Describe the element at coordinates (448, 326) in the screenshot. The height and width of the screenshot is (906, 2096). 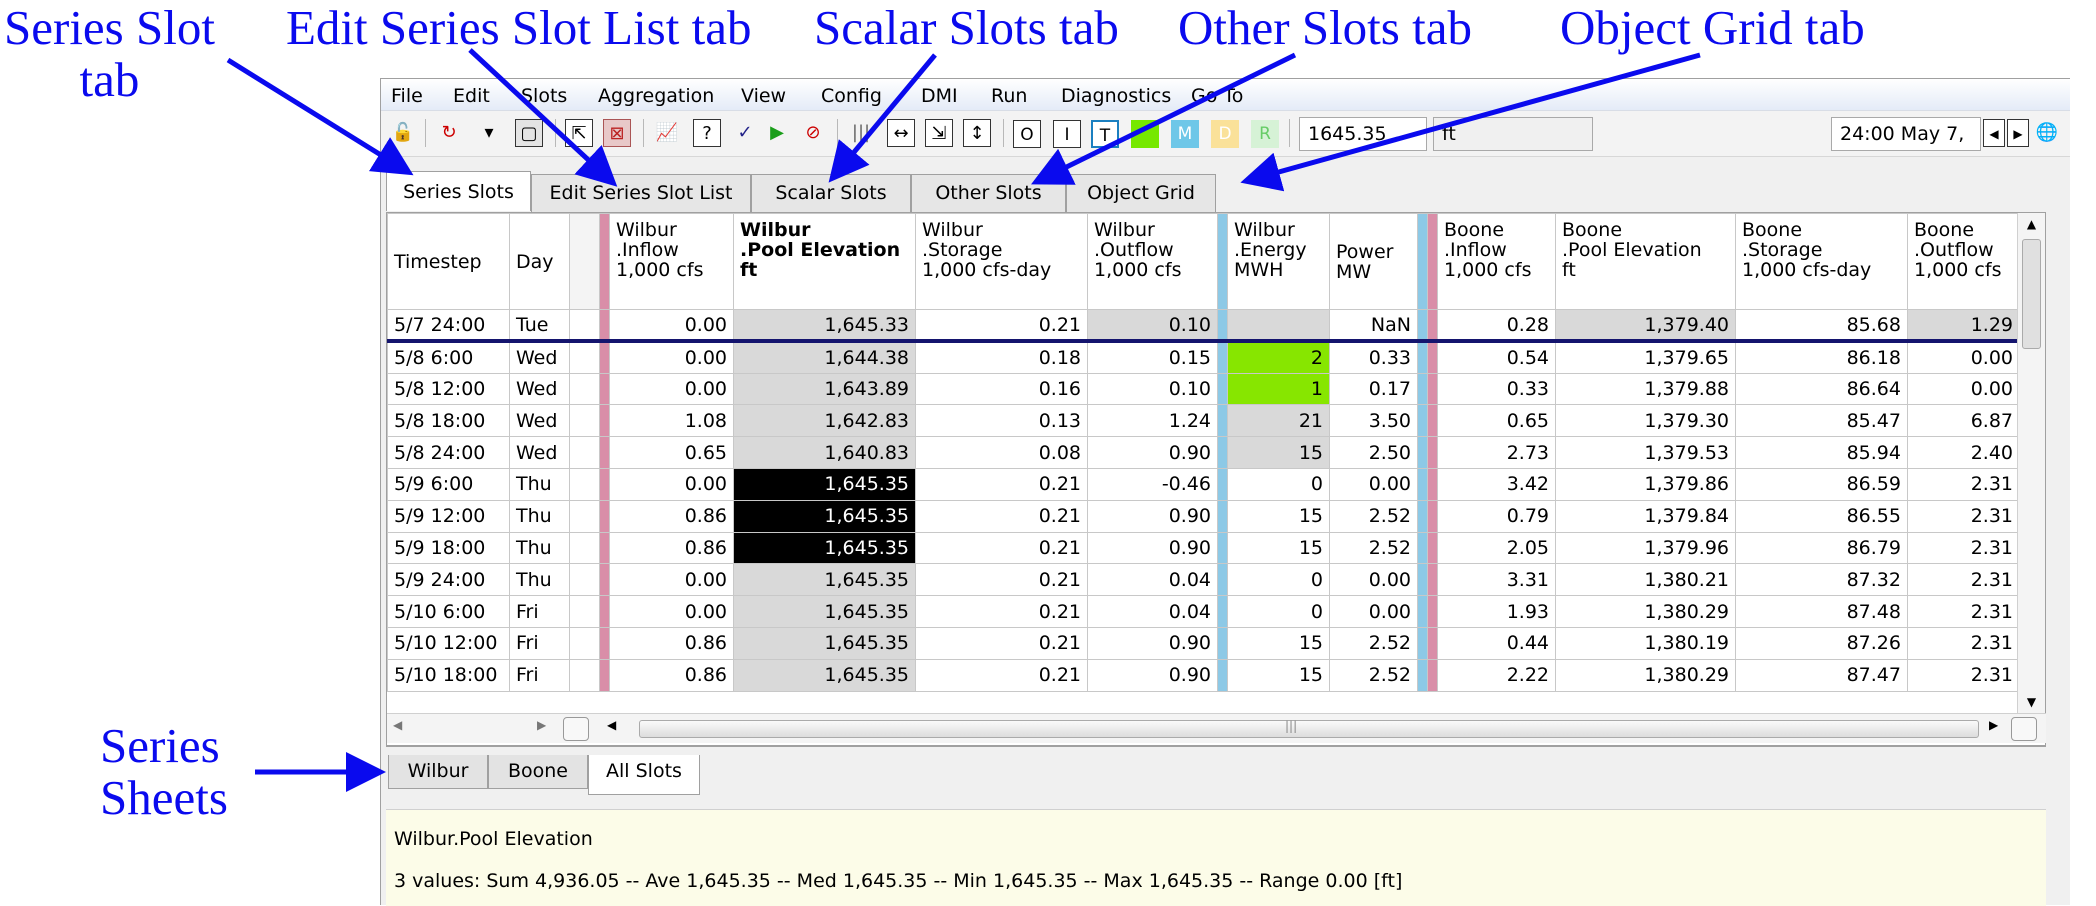
I see `timestep-cell: 5/7 24:00` at that location.